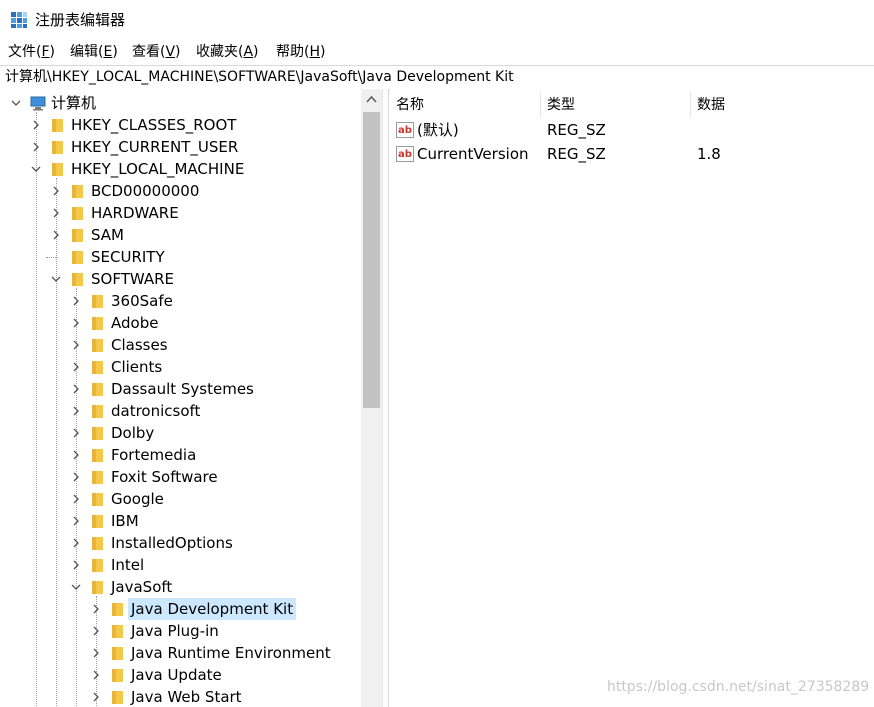 This screenshot has width=874, height=707. Describe the element at coordinates (154, 125) in the screenshot. I see `tree-node-label: HKEY_CLASSES_ROOT` at that location.